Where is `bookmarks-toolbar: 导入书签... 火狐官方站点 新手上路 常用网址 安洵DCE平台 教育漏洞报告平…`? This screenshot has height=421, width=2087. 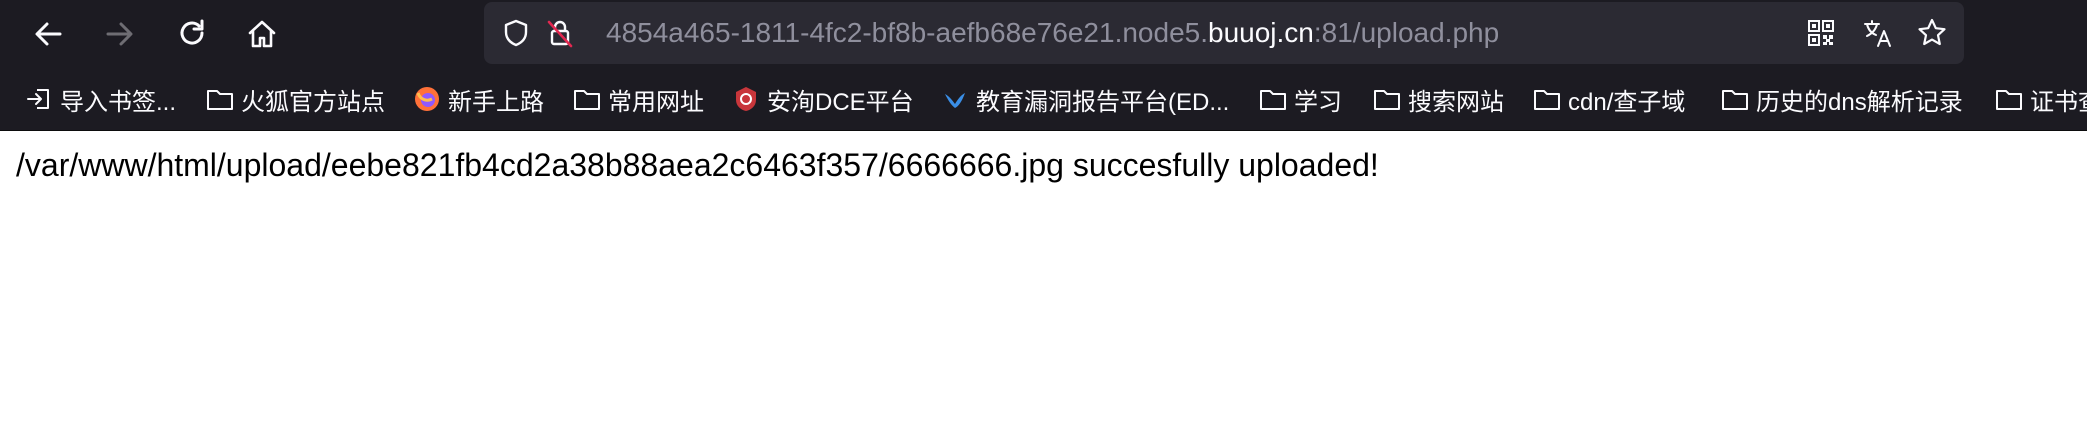
bookmarks-toolbar: 导入书签... 火狐官方站点 新手上路 常用网址 安洵DCE平台 教育漏洞报告平… is located at coordinates (1043, 99).